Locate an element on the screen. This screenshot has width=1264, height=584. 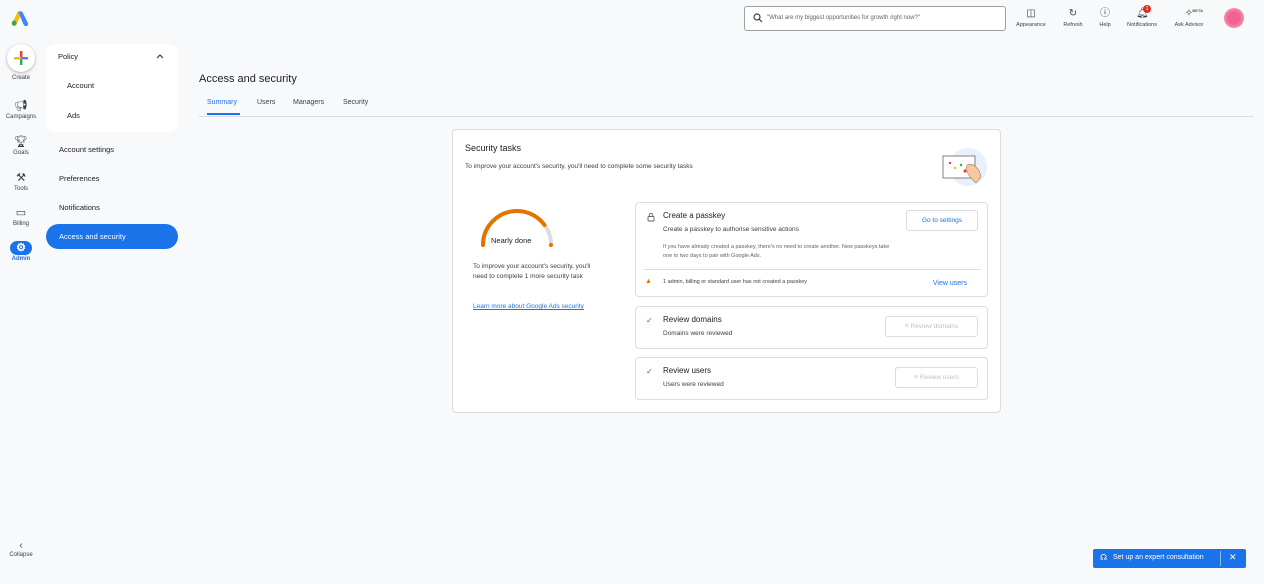
warning-icon: ▲ is located at coordinates (648, 281).